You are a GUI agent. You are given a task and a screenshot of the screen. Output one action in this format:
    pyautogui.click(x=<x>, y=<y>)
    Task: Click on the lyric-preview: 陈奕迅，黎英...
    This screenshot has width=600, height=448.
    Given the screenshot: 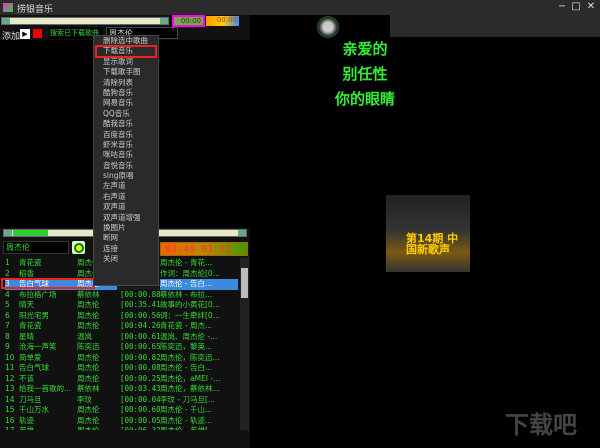 What is the action you would take?
    pyautogui.click(x=186, y=346)
    